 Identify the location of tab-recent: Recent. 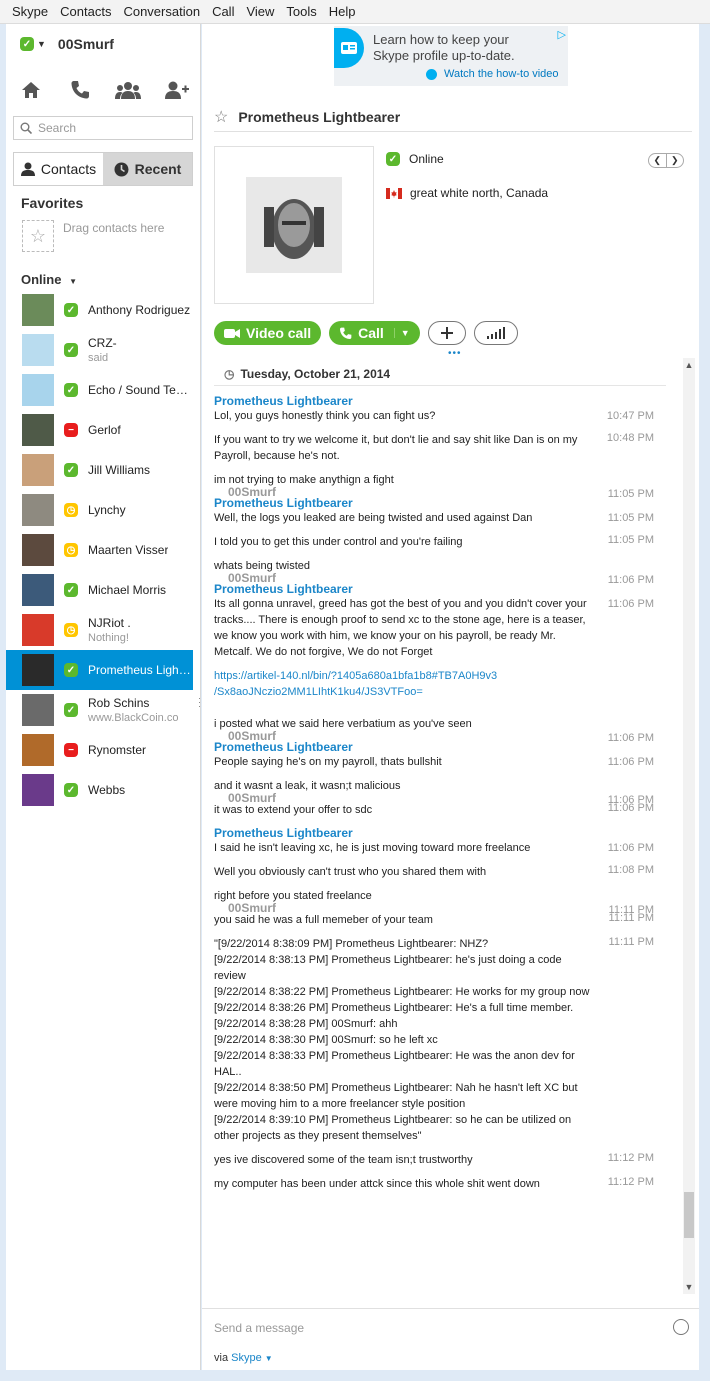
(147, 169).